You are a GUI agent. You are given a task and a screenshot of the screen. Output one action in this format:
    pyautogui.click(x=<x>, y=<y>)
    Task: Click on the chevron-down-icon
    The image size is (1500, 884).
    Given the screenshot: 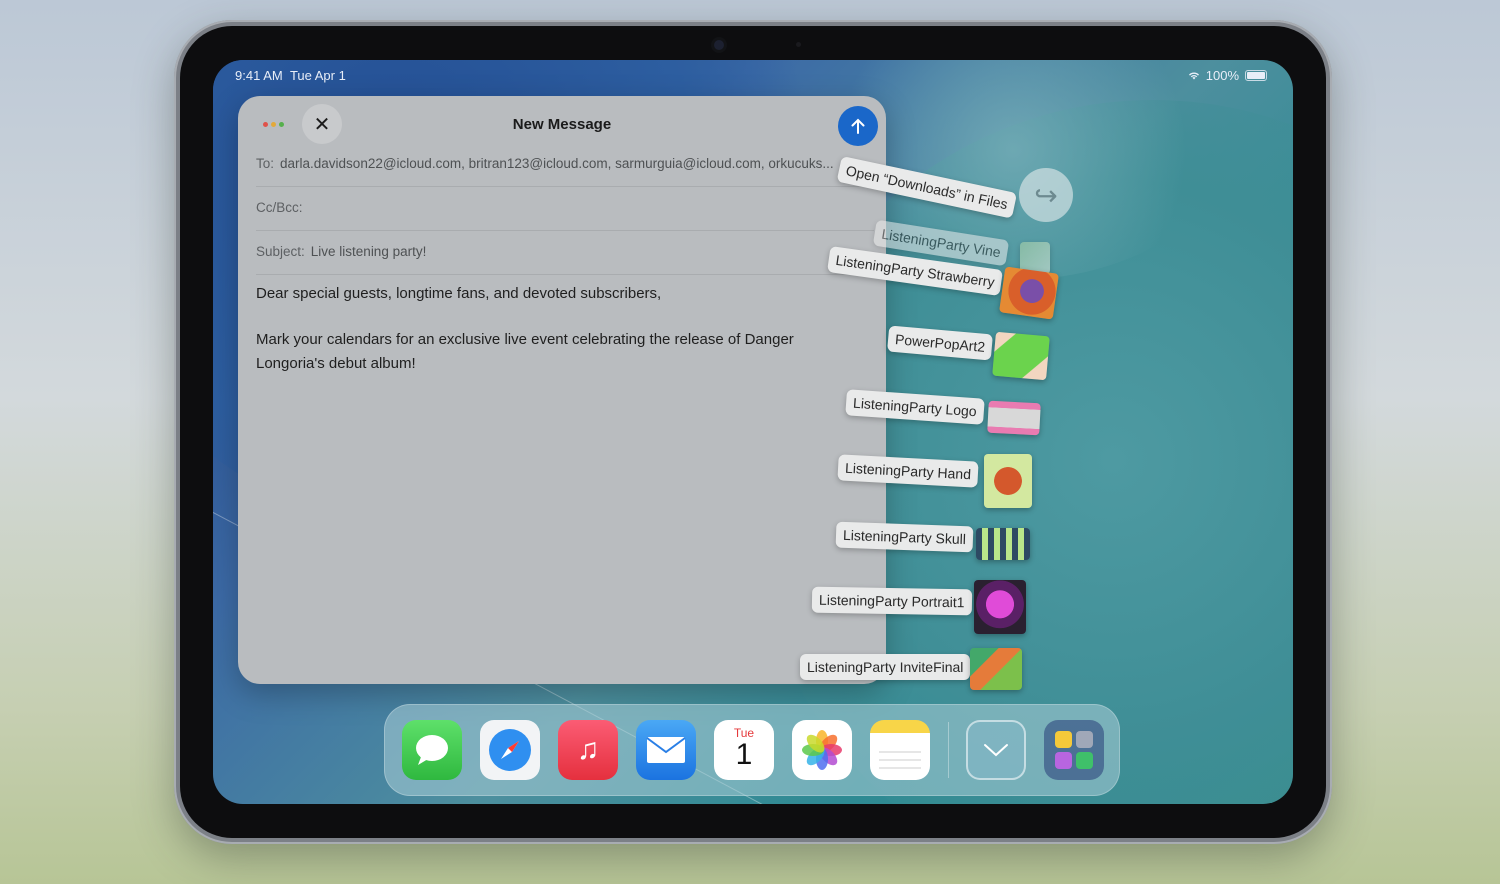 What is the action you would take?
    pyautogui.click(x=996, y=750)
    